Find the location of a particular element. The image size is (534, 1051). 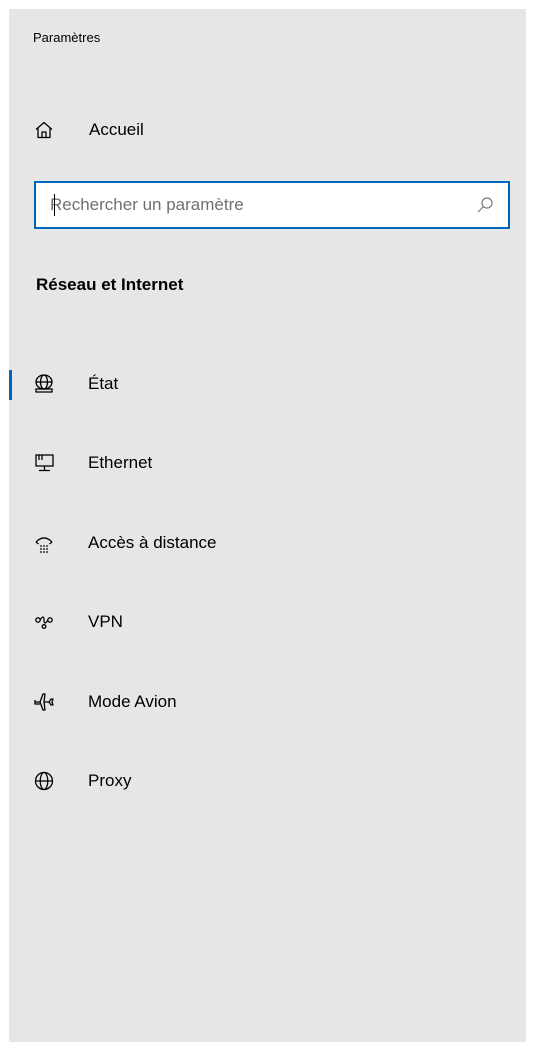

window-title: Paramètres is located at coordinates (67, 37).